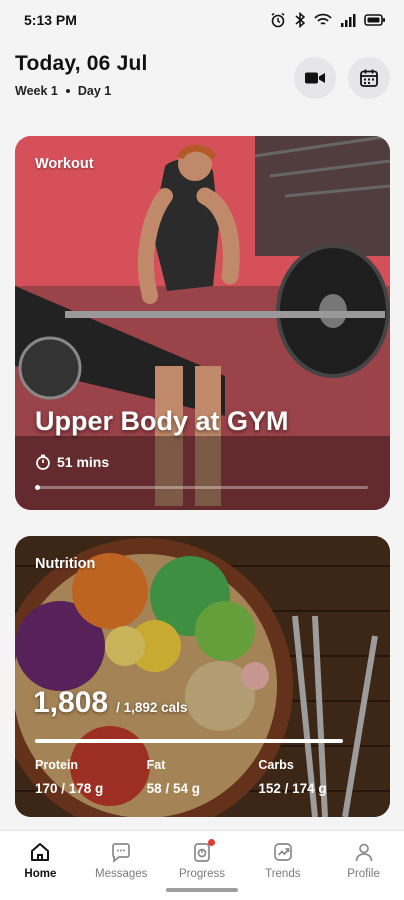 The height and width of the screenshot is (900, 404). Describe the element at coordinates (83, 462) in the screenshot. I see `duration-text: 51 mins` at that location.